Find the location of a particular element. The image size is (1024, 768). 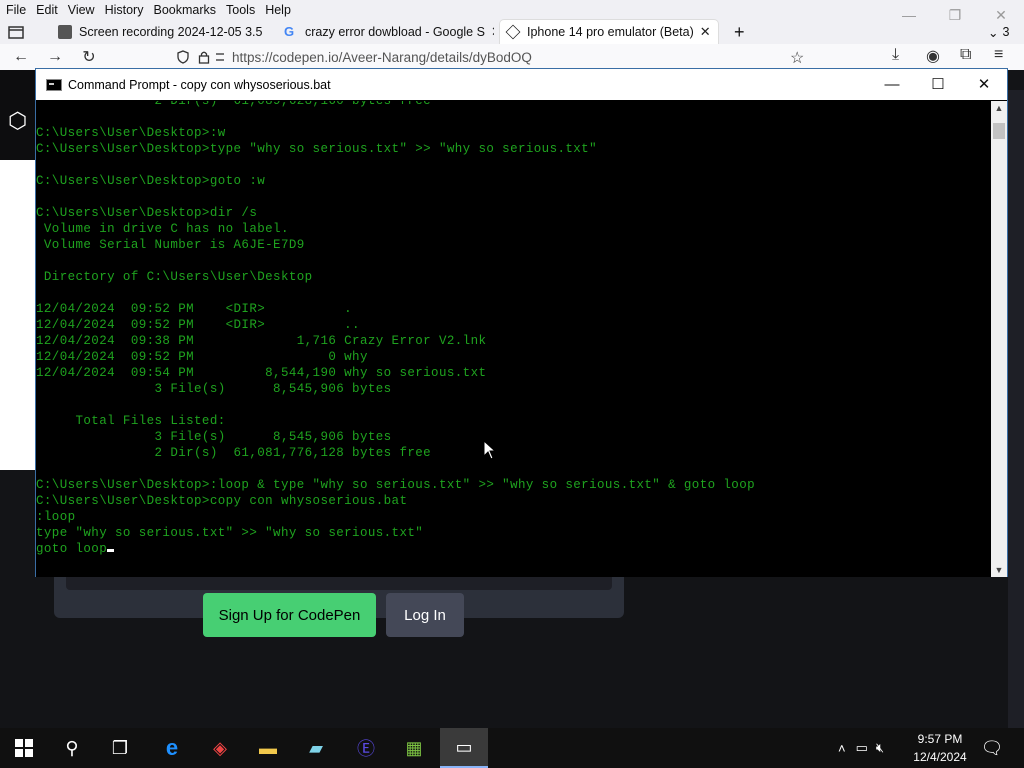

download-icon: ⤓ is located at coordinates (895, 55).